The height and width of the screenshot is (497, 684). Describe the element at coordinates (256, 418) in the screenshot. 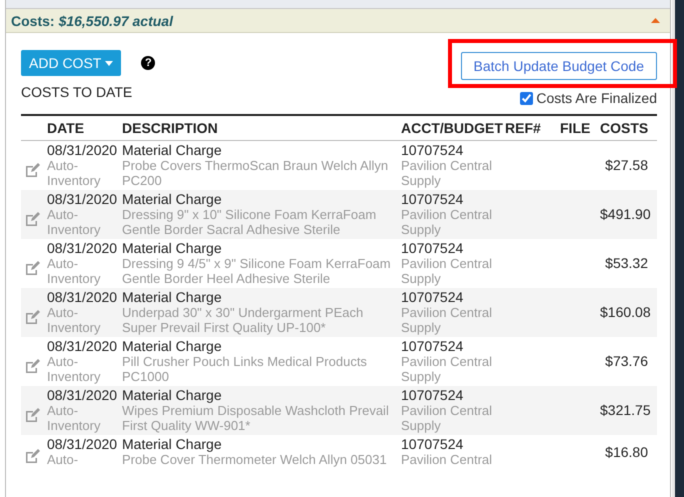

I see `cost-description: Wipes Premium Disposable Washcloth Prevail First Quality WW-901*` at that location.